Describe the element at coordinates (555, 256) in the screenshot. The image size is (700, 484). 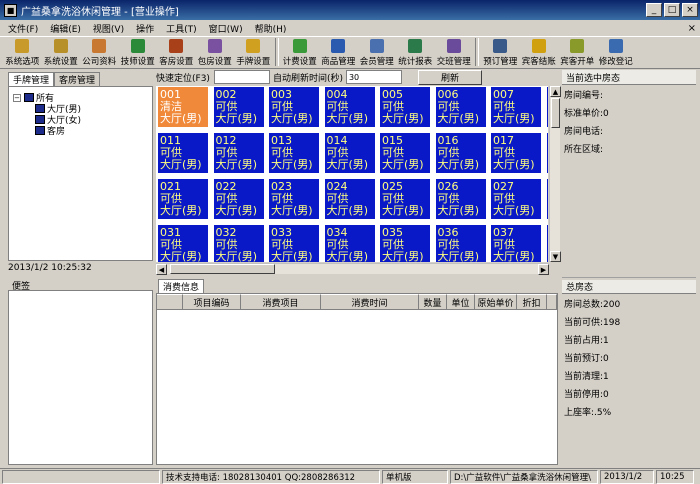
I see `scroll-down-icon: ▼` at that location.